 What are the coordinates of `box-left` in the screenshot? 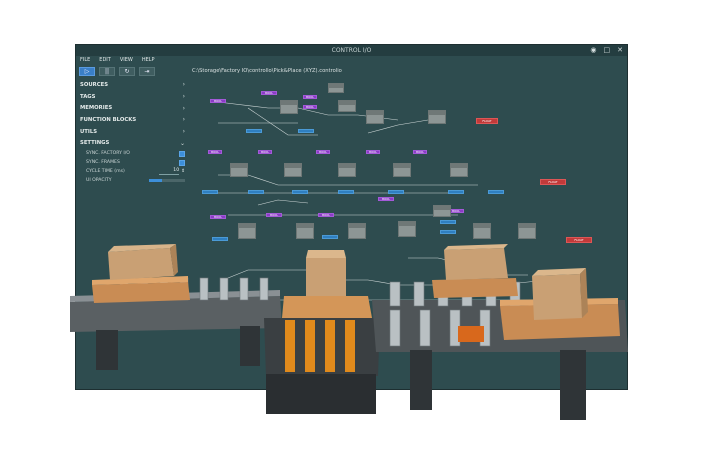 It's located at (143, 262).